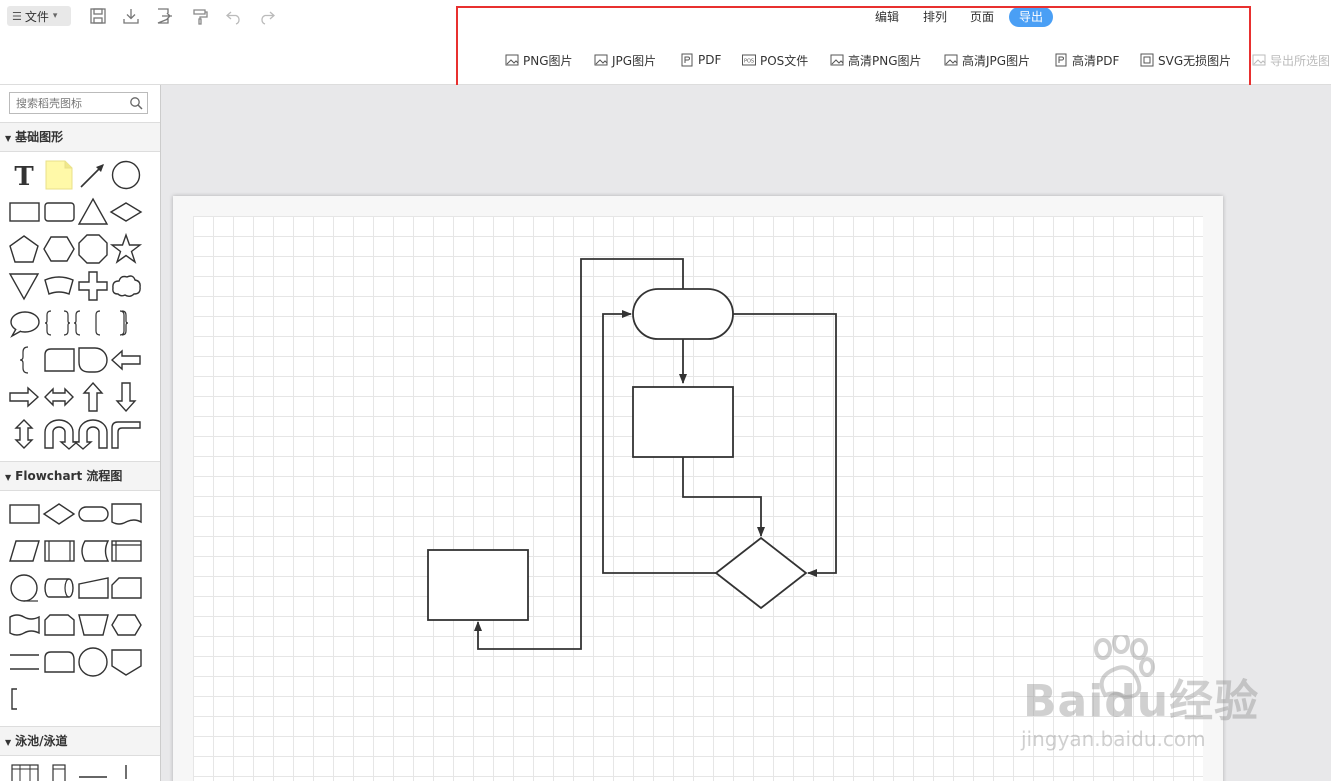 The height and width of the screenshot is (781, 1331). What do you see at coordinates (267, 16) in the screenshot?
I see `redo-icon` at bounding box center [267, 16].